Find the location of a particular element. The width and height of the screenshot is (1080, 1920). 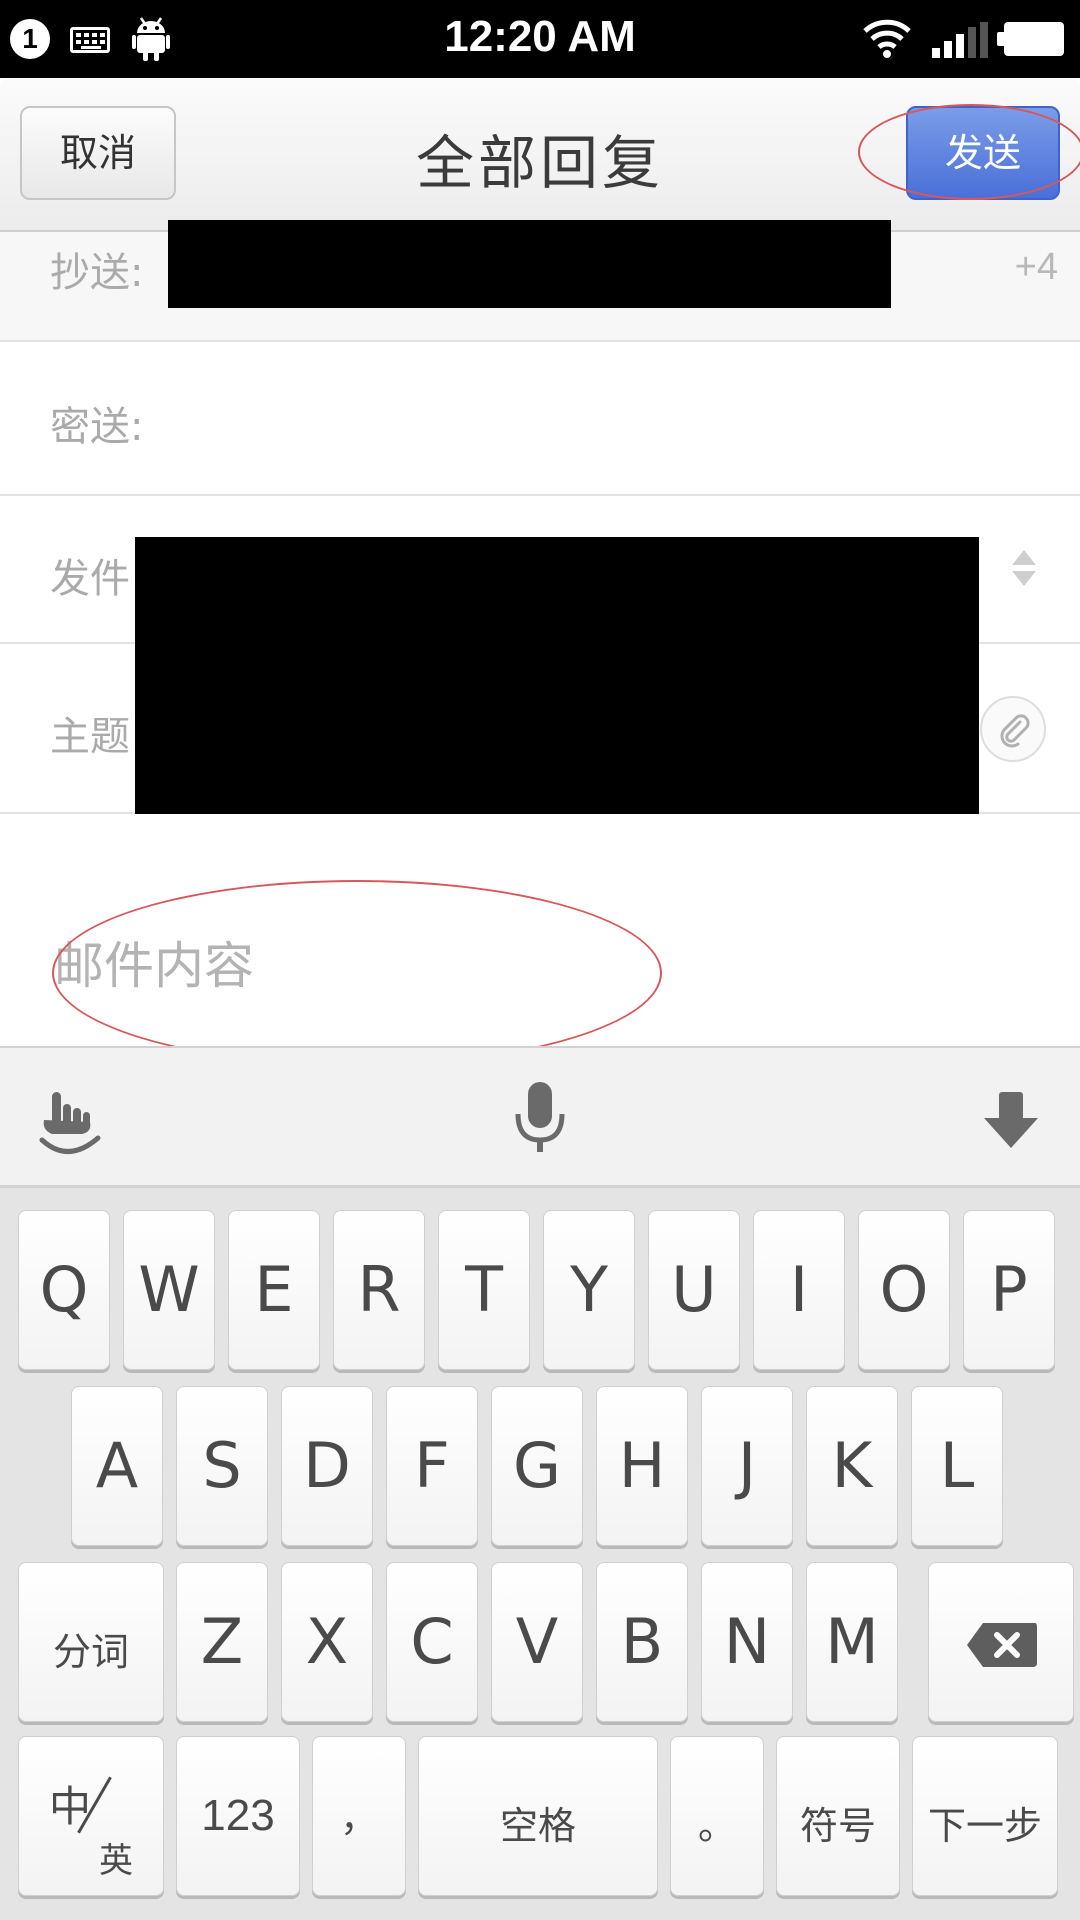

key-label: T is located at coordinates (484, 1289).